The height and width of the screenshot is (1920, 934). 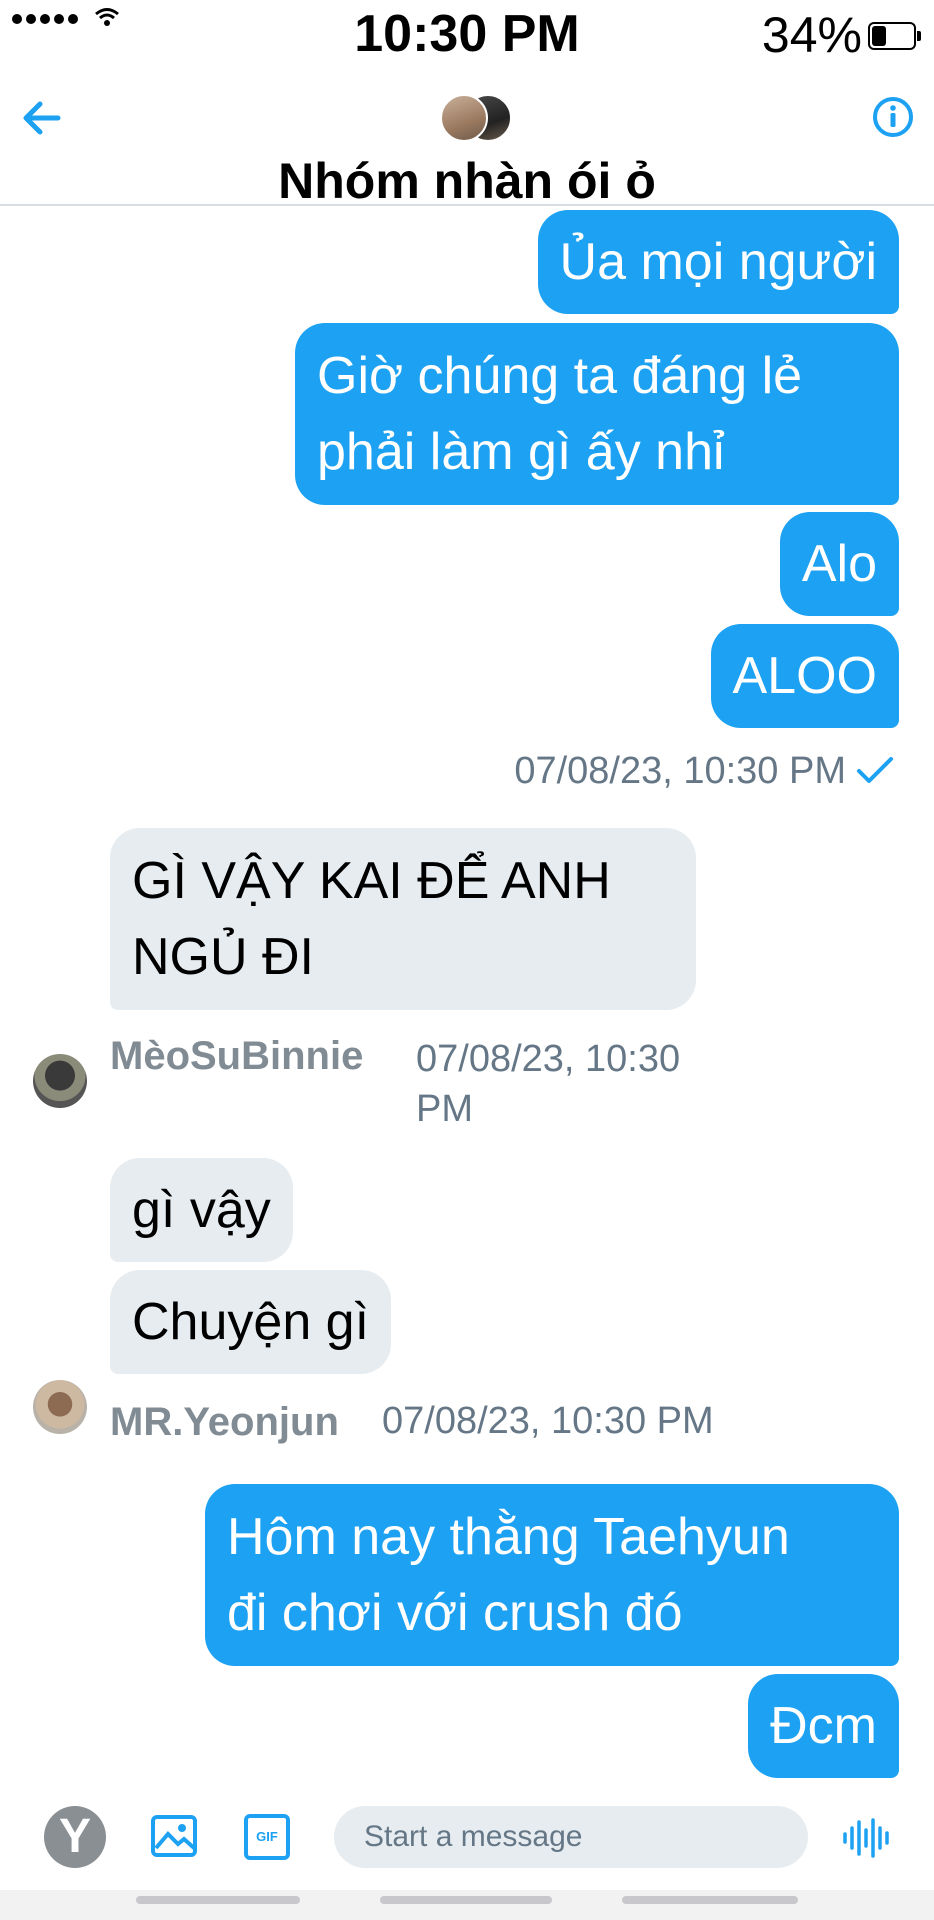 What do you see at coordinates (174, 1836) in the screenshot?
I see `image-icon` at bounding box center [174, 1836].